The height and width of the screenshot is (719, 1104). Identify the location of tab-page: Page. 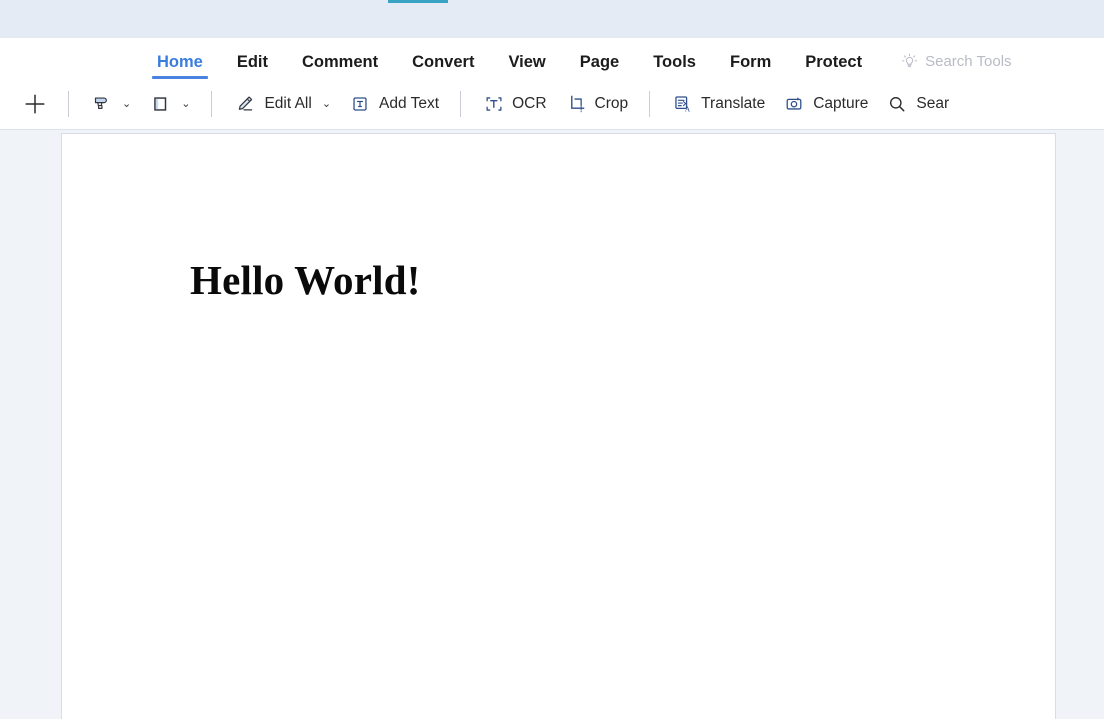
(599, 66).